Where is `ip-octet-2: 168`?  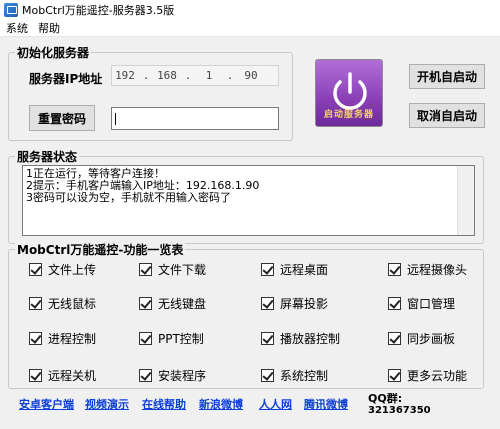
ip-octet-2: 168 is located at coordinates (167, 75).